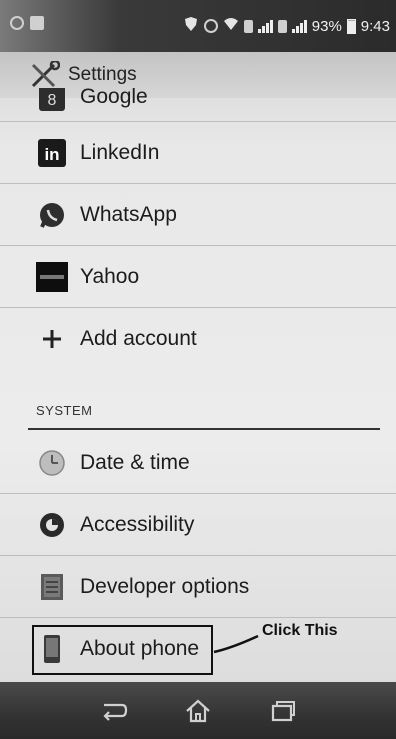  What do you see at coordinates (64, 410) in the screenshot?
I see `section-header-system: SYSTEM` at bounding box center [64, 410].